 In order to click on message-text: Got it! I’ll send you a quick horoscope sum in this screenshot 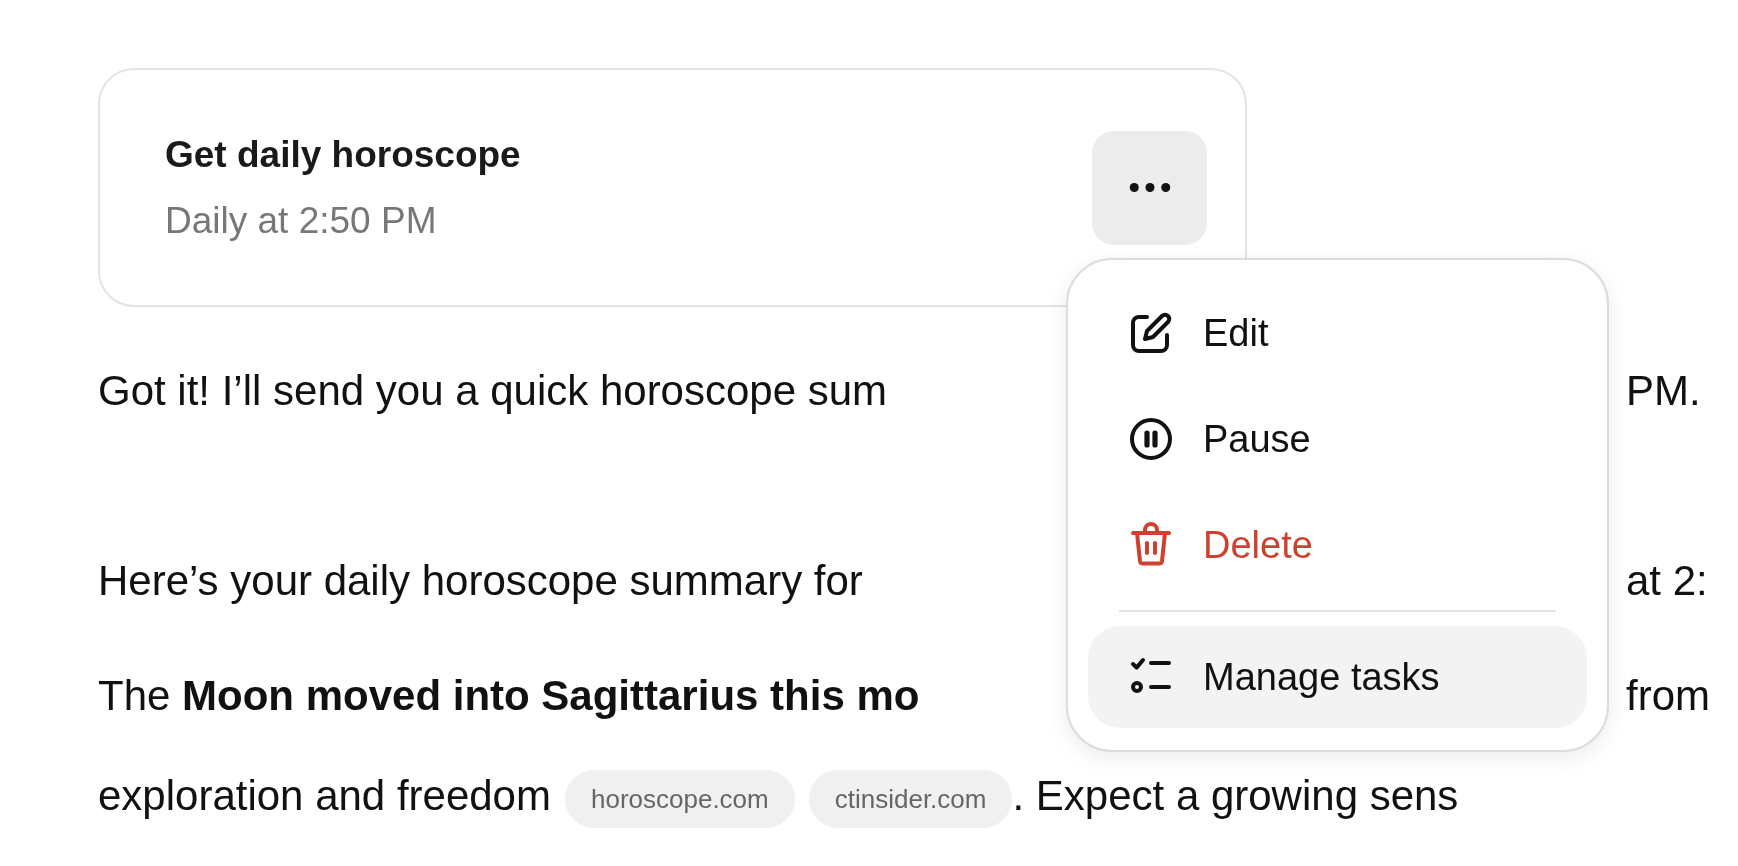, I will do `click(493, 391)`.